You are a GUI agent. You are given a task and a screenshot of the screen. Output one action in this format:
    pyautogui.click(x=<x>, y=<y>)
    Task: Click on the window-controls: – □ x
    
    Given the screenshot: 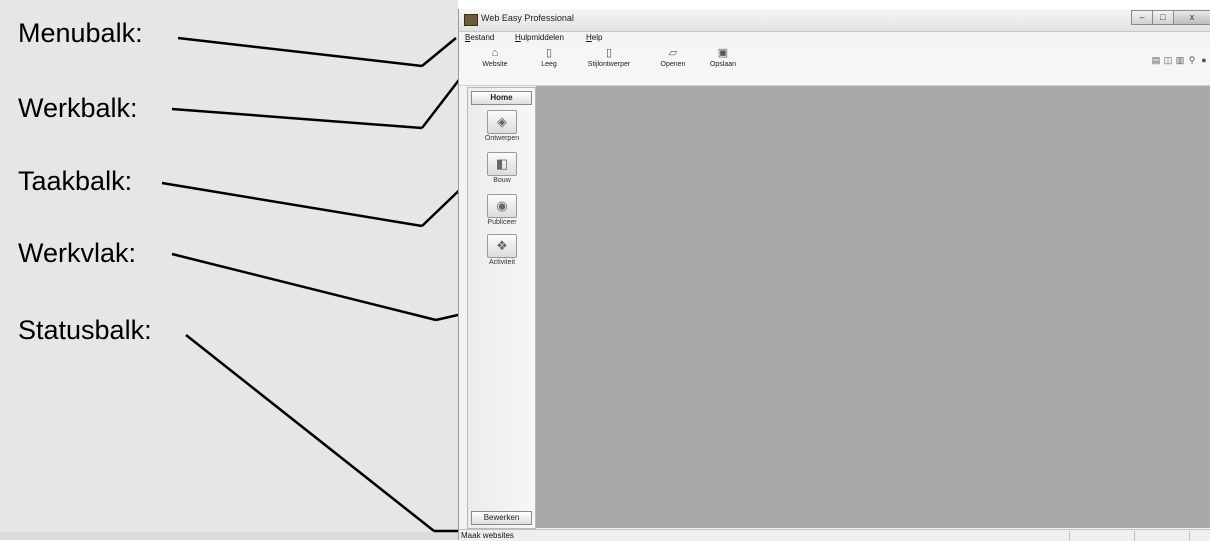 What is the action you would take?
    pyautogui.click(x=1170, y=17)
    